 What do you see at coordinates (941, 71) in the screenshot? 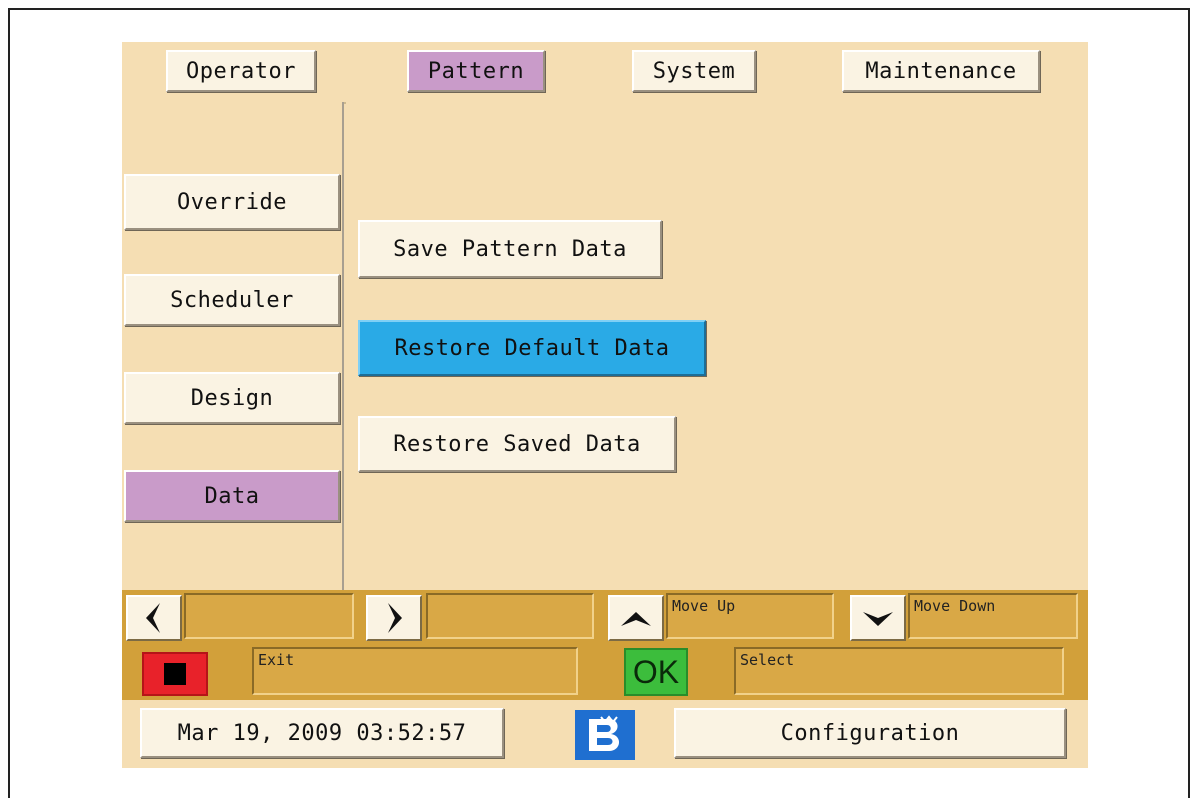
I see `tab-maintenance: Maintenance` at bounding box center [941, 71].